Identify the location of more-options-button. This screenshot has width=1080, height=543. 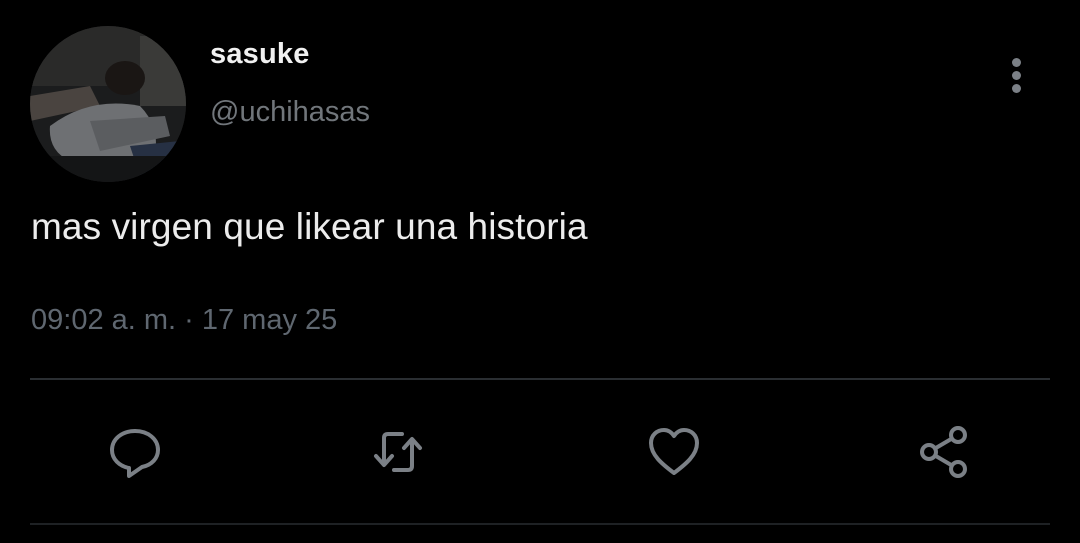
(1017, 75).